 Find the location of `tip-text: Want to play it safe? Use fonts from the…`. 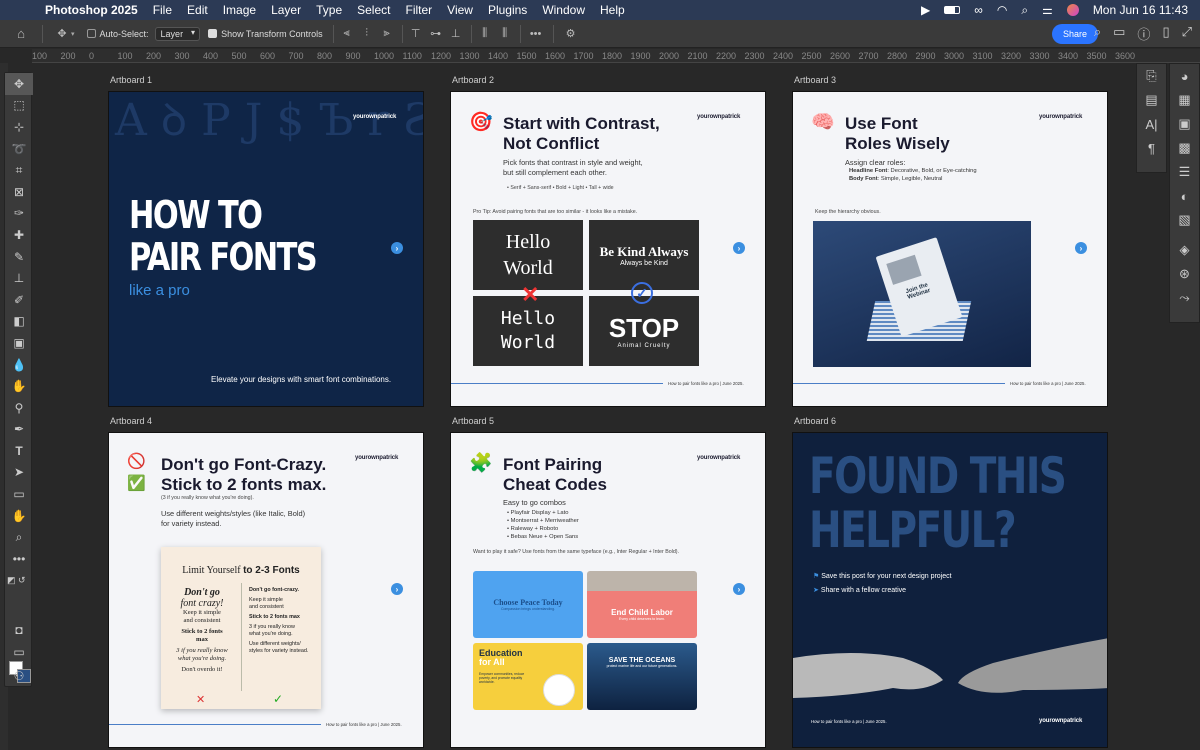

tip-text: Want to play it safe? Use fonts from the… is located at coordinates (576, 552).